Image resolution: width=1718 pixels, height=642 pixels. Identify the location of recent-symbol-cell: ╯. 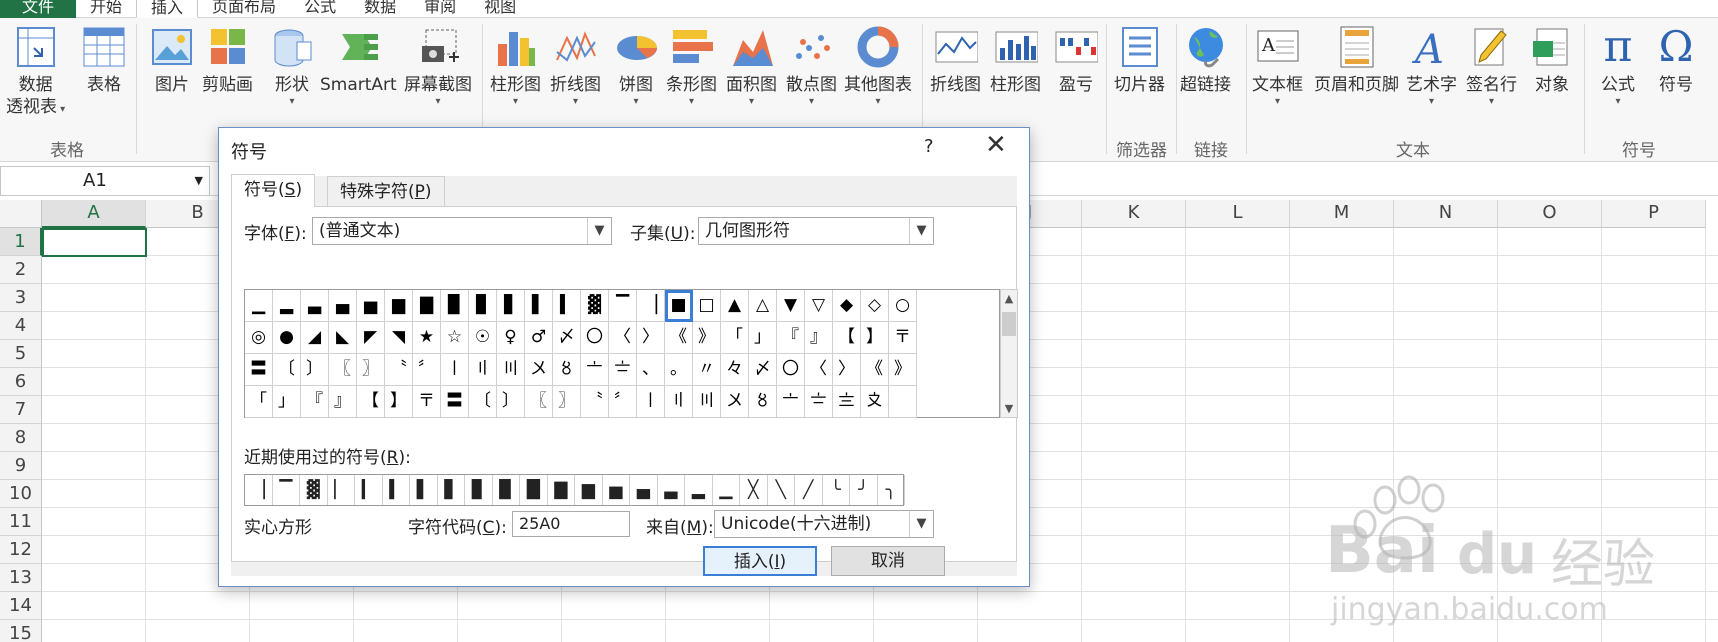
(864, 490).